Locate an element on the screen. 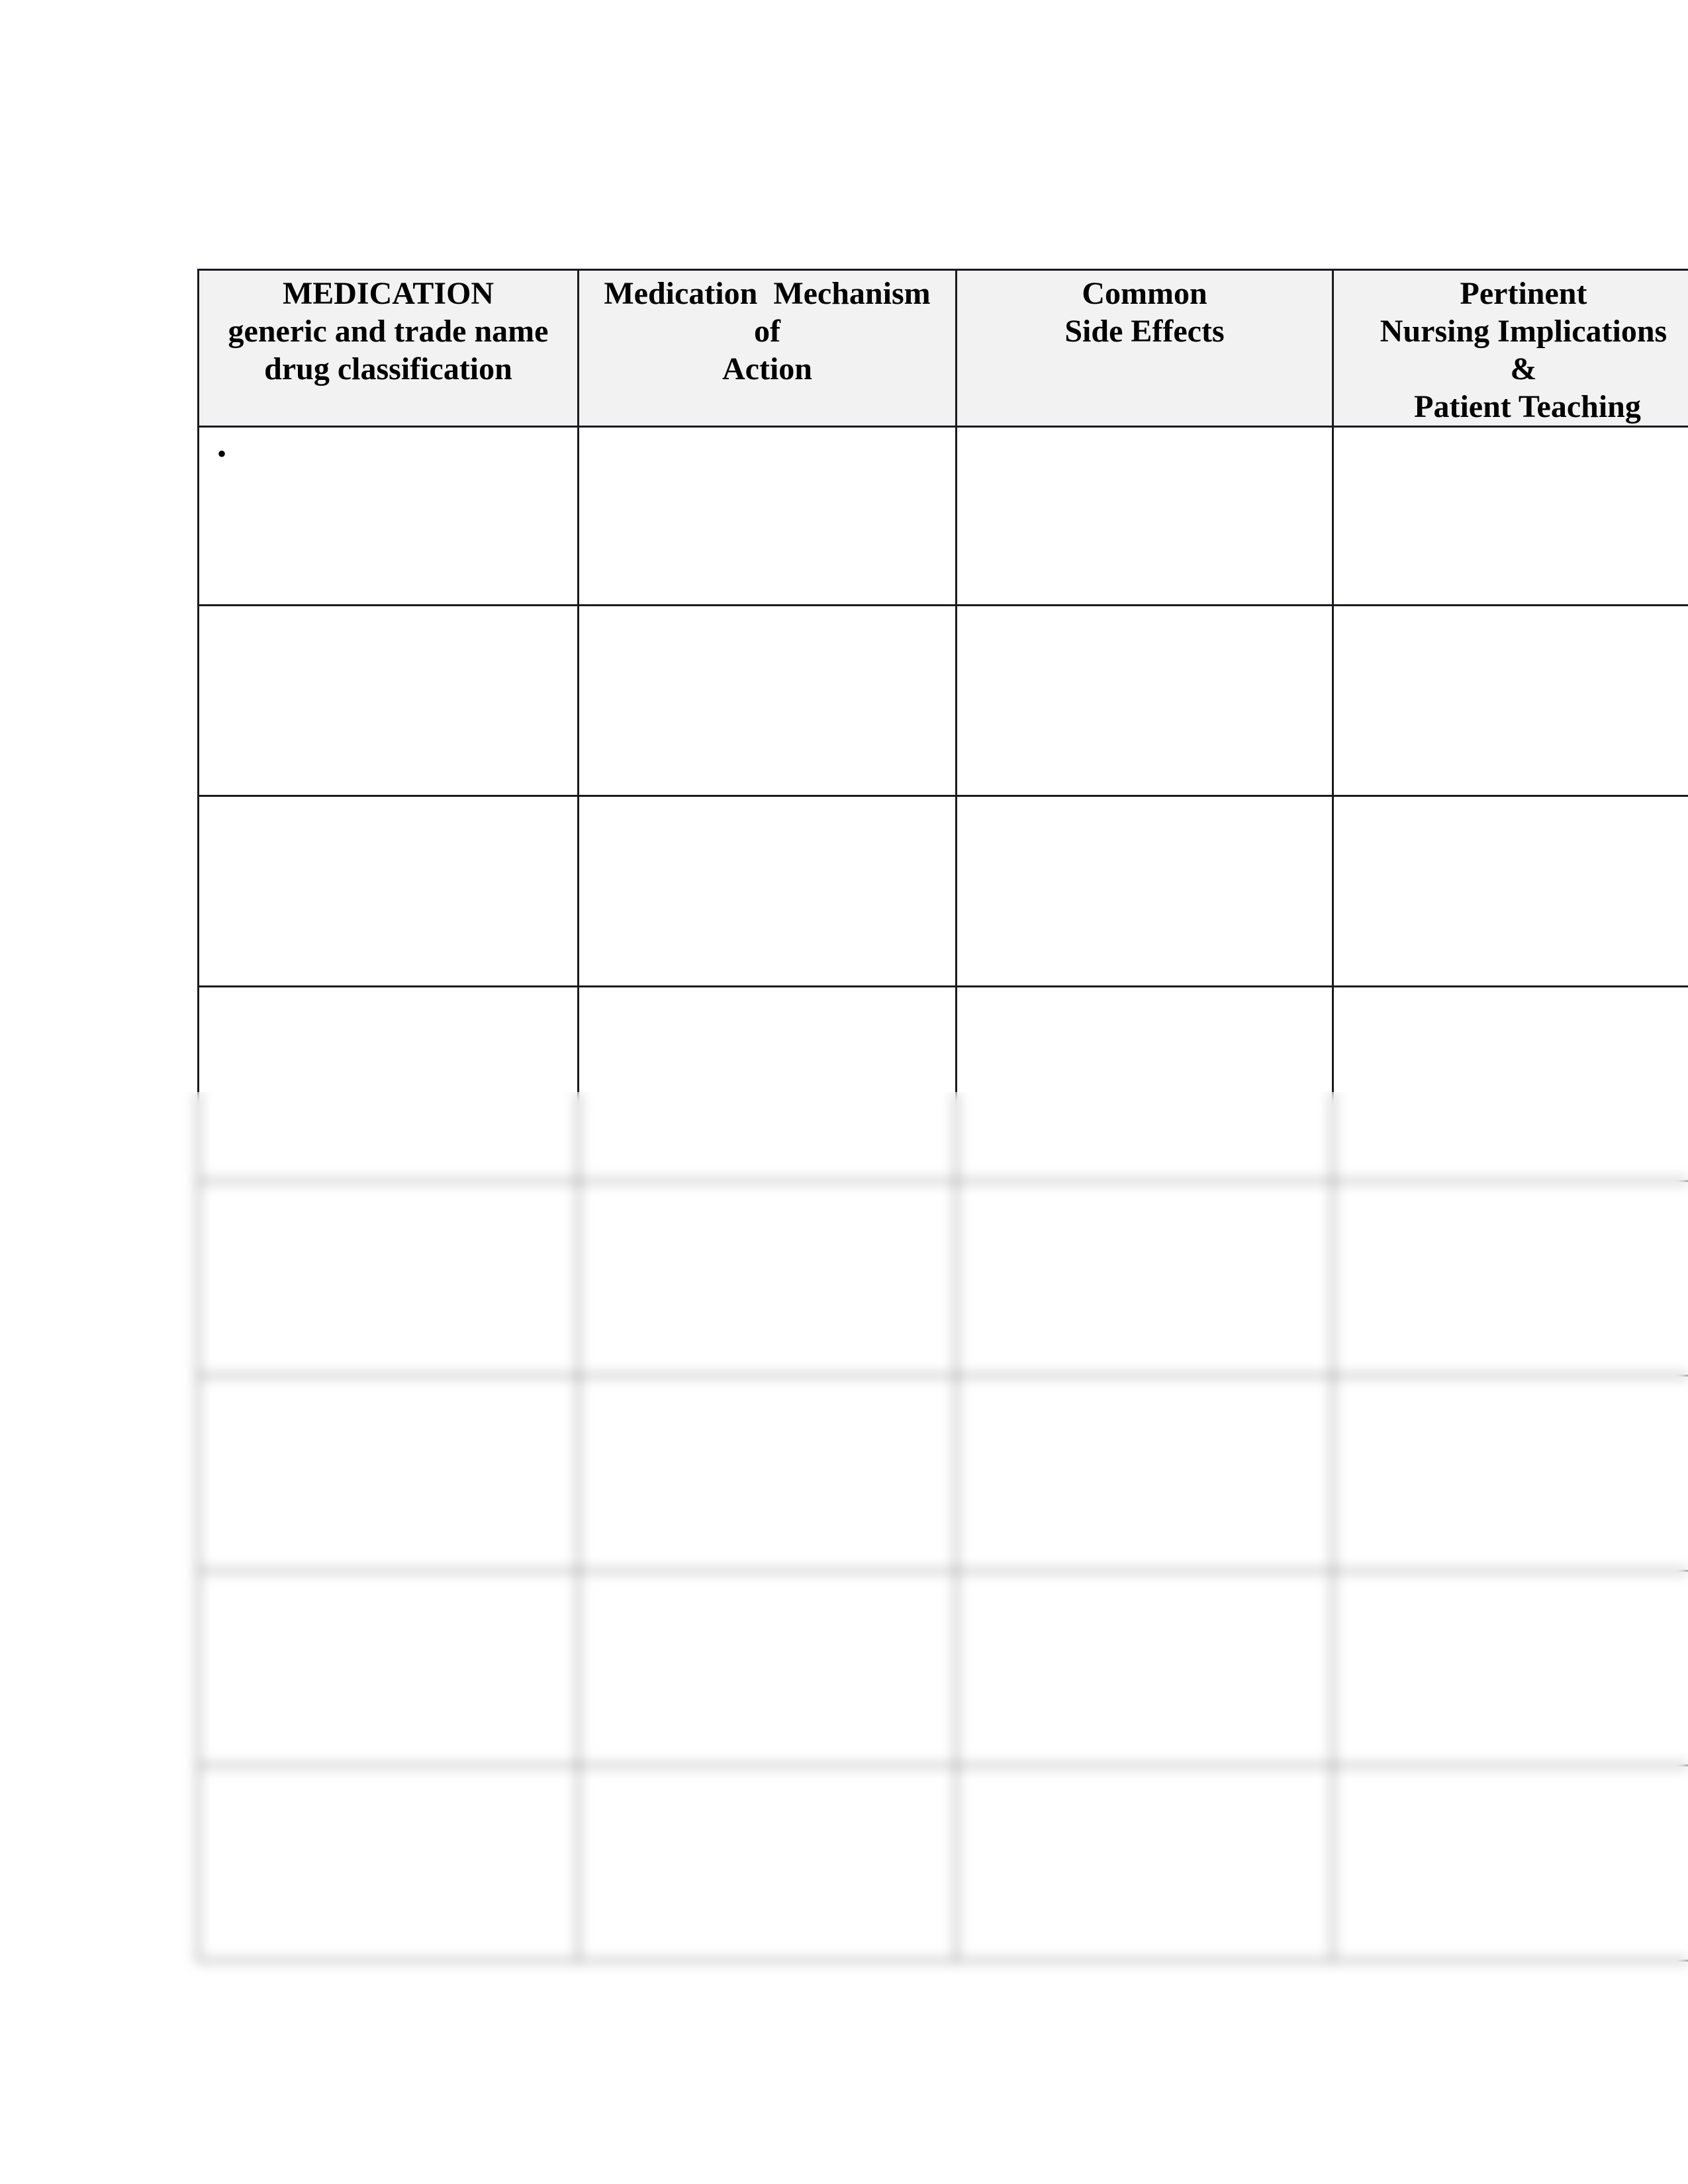 The height and width of the screenshot is (2184, 1688). header-line: Patient Teaching is located at coordinates (1523, 407).